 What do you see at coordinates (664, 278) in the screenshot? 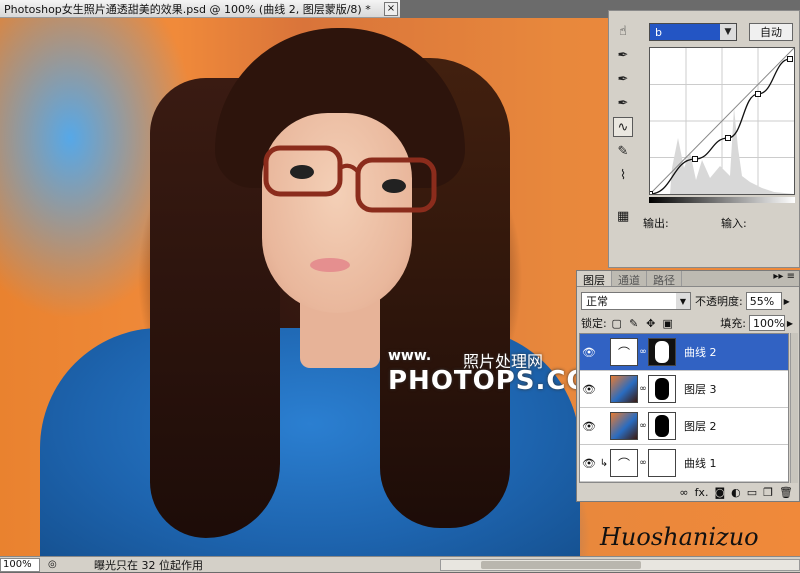
I see `tab-paths: 路径` at bounding box center [664, 278].